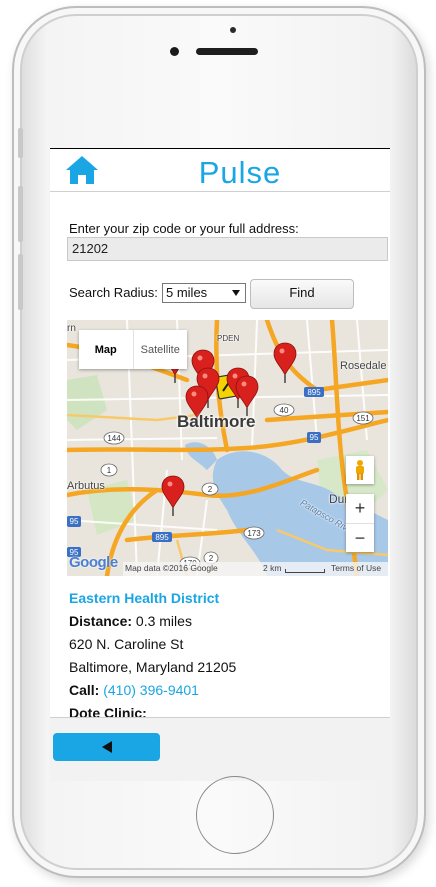  I want to click on zoom-in-button: +, so click(360, 509).